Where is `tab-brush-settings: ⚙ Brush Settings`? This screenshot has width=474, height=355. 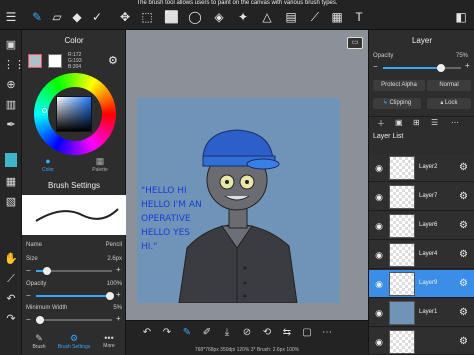
tab-brush-settings: ⚙ Brush Settings is located at coordinates (74, 344).